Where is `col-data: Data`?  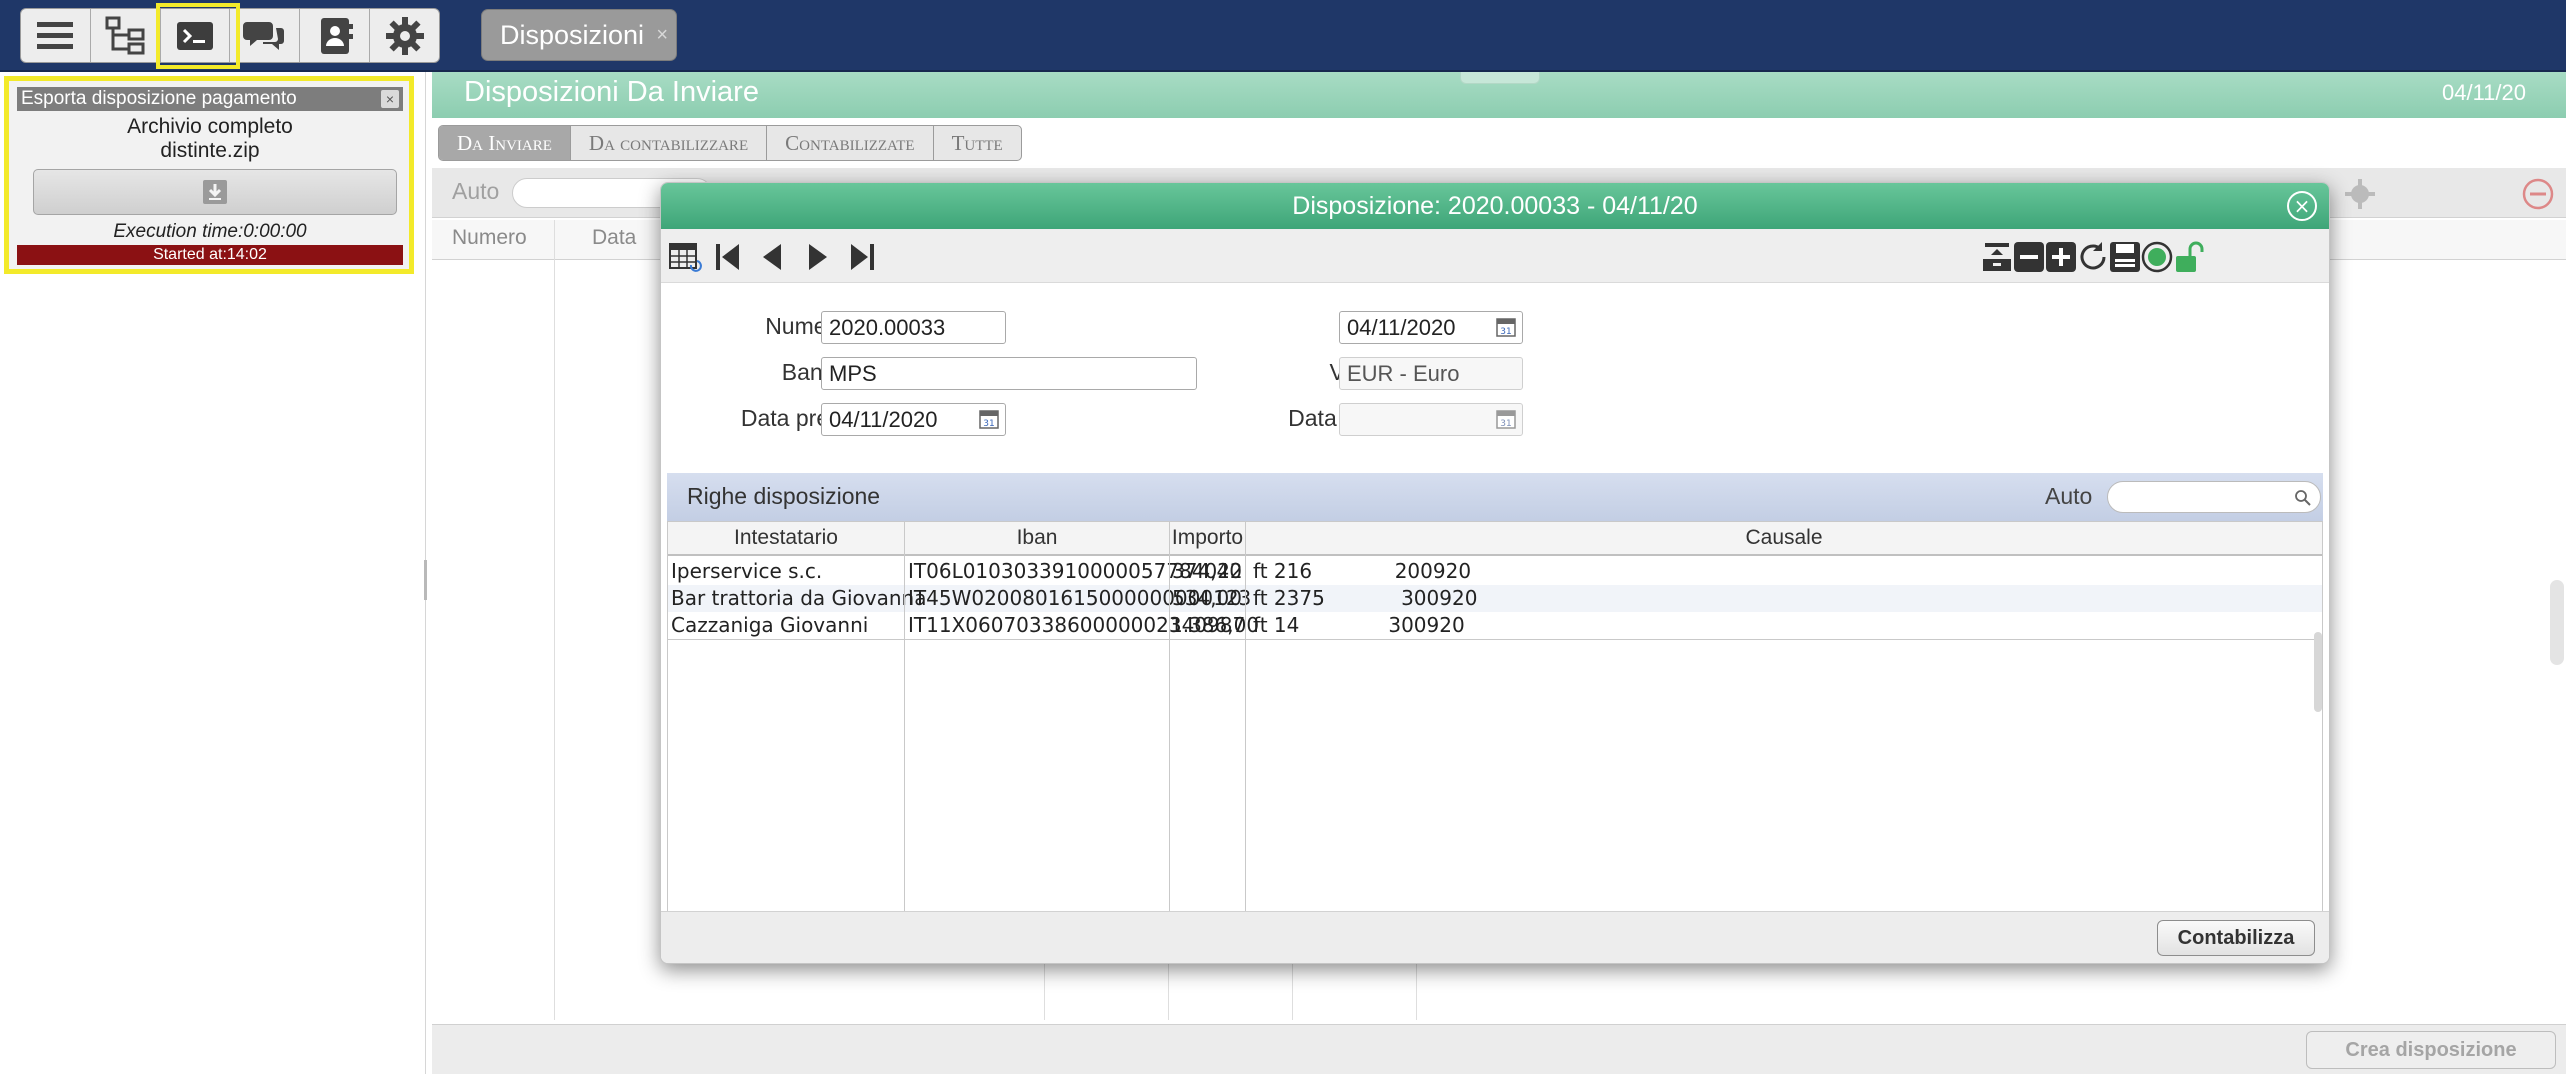 col-data: Data is located at coordinates (614, 238).